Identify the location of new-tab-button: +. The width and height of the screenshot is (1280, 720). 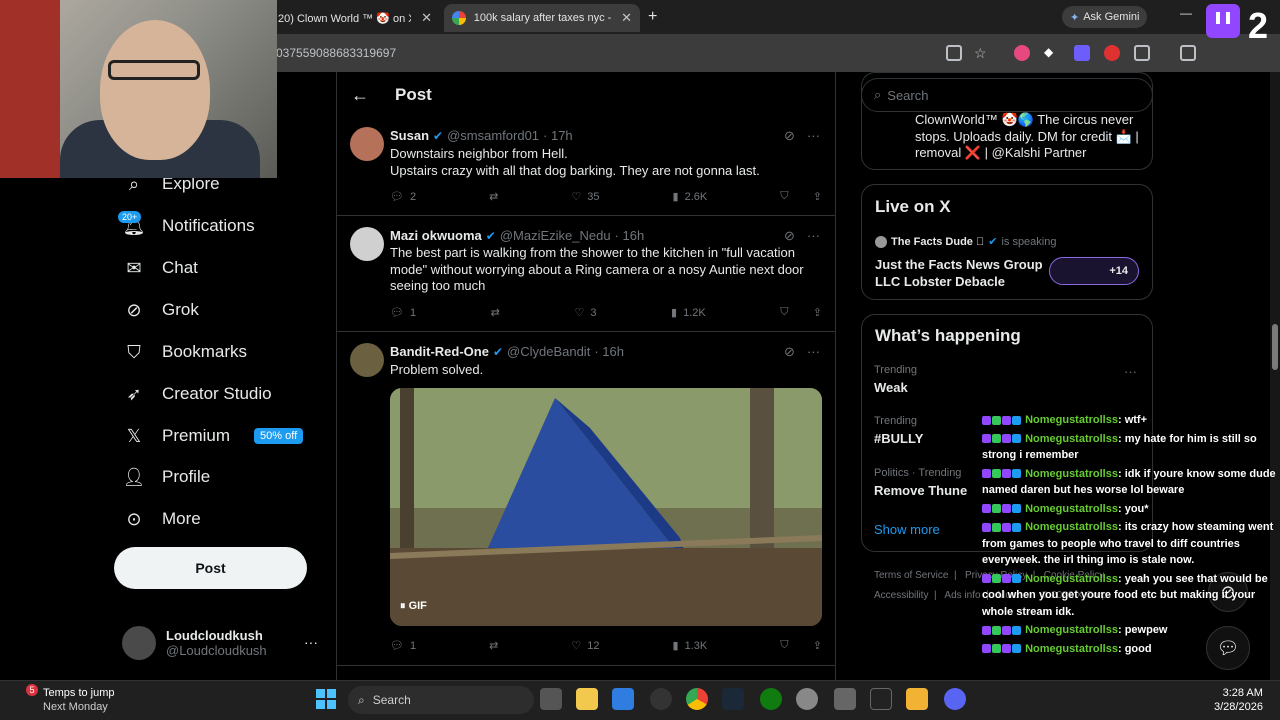
(652, 17).